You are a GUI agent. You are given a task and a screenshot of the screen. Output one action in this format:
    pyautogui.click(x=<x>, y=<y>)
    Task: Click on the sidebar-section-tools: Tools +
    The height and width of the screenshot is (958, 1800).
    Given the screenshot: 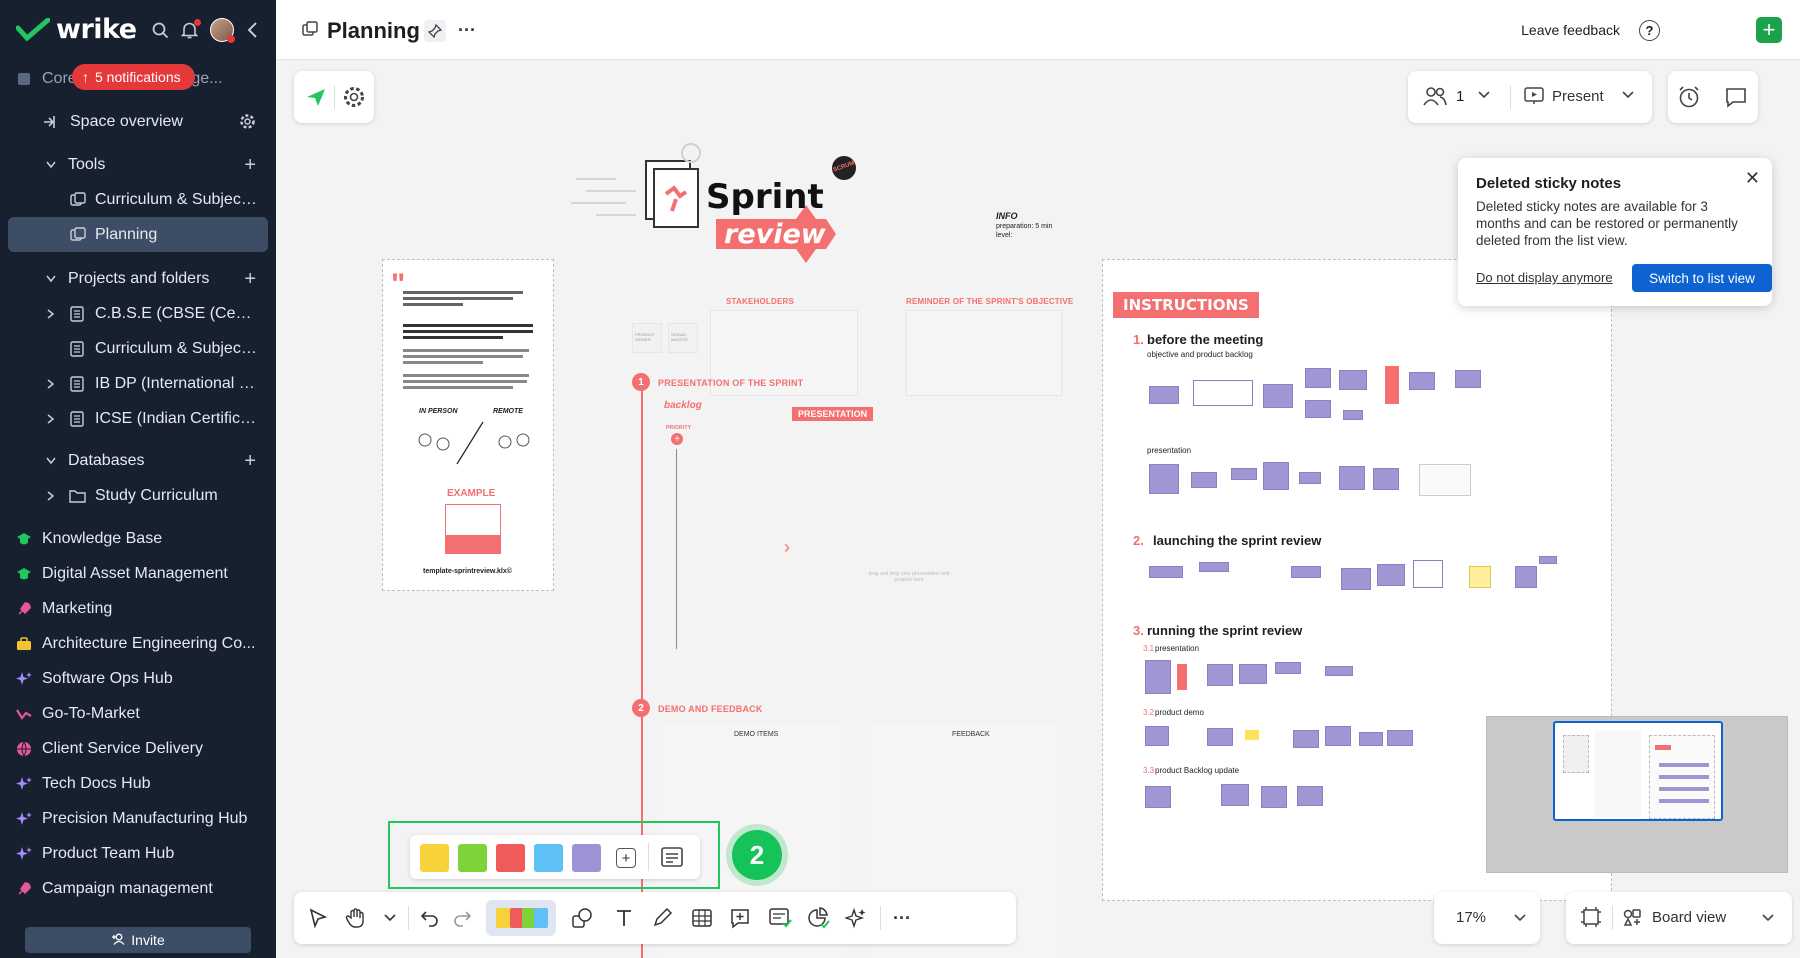 What is the action you would take?
    pyautogui.click(x=138, y=164)
    